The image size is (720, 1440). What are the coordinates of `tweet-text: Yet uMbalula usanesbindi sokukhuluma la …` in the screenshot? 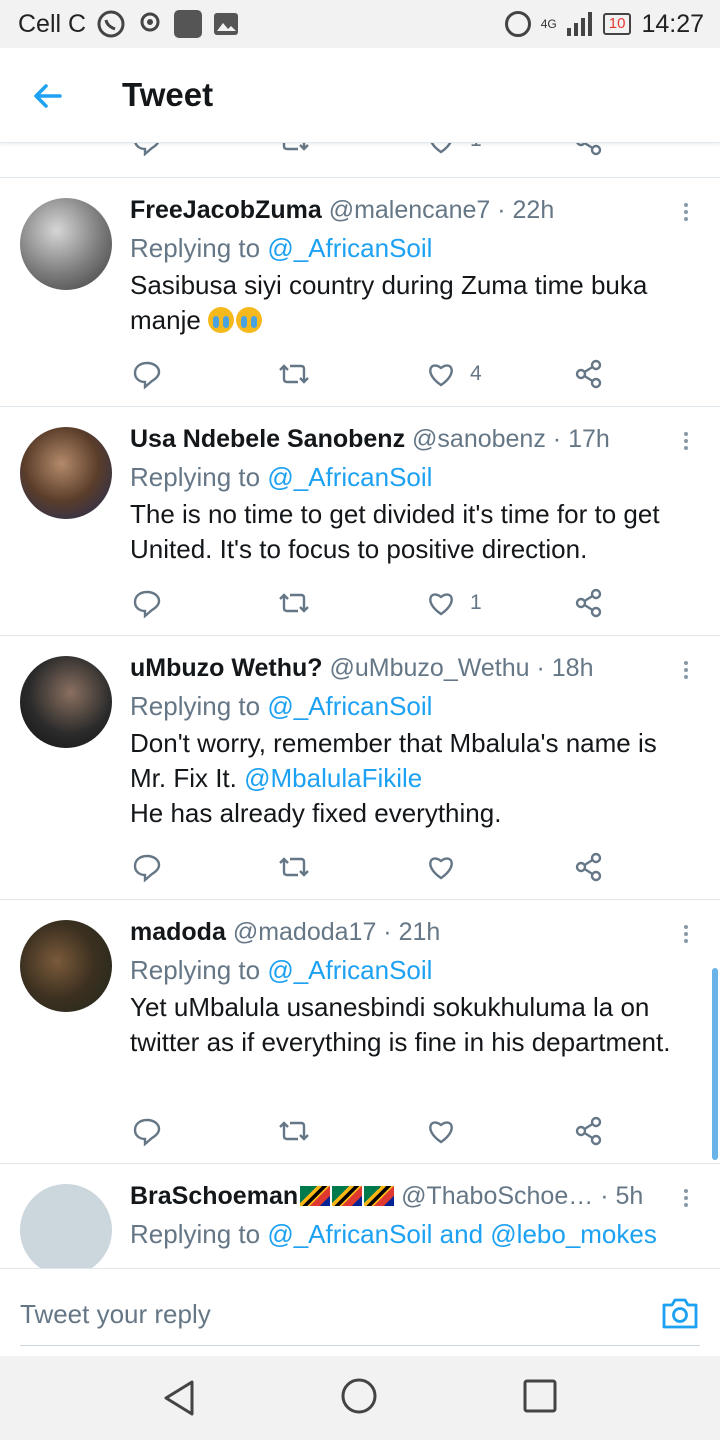 It's located at (400, 1024).